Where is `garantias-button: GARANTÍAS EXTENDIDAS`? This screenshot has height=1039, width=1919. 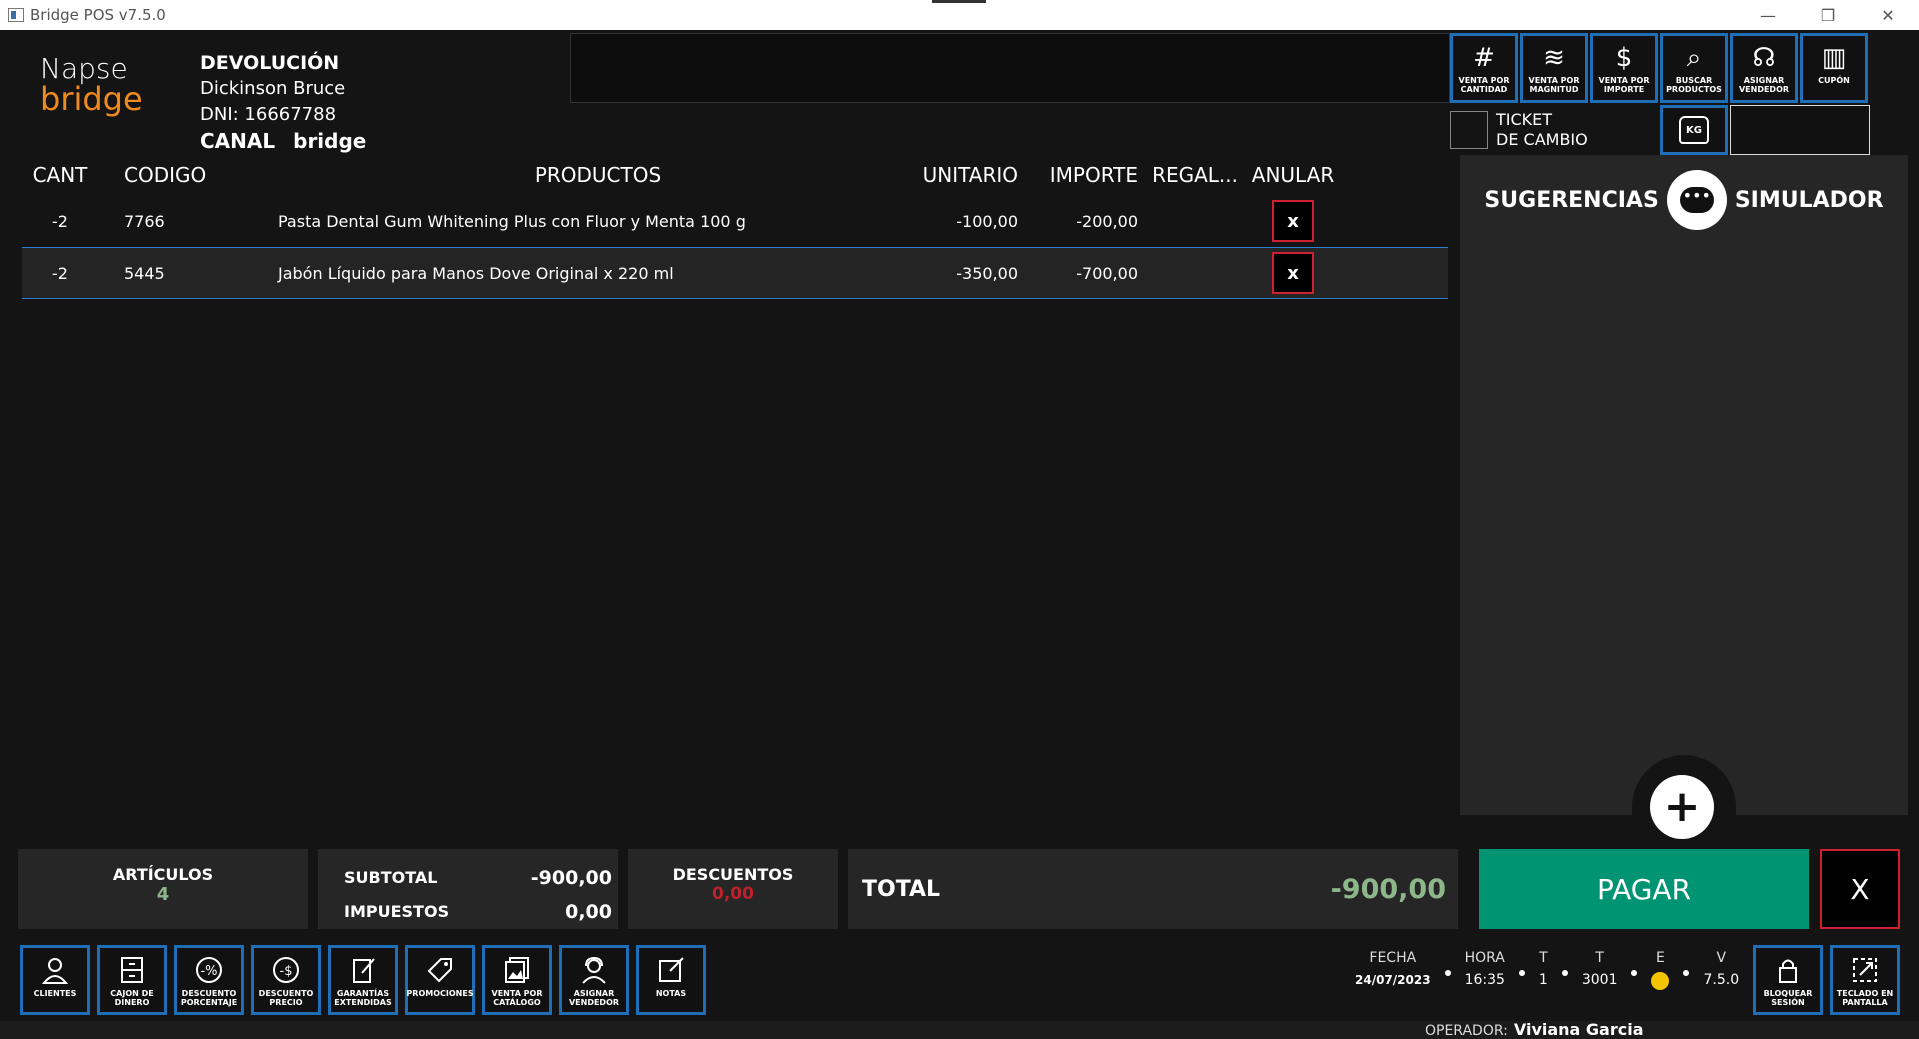 garantias-button: GARANTÍAS EXTENDIDAS is located at coordinates (363, 980).